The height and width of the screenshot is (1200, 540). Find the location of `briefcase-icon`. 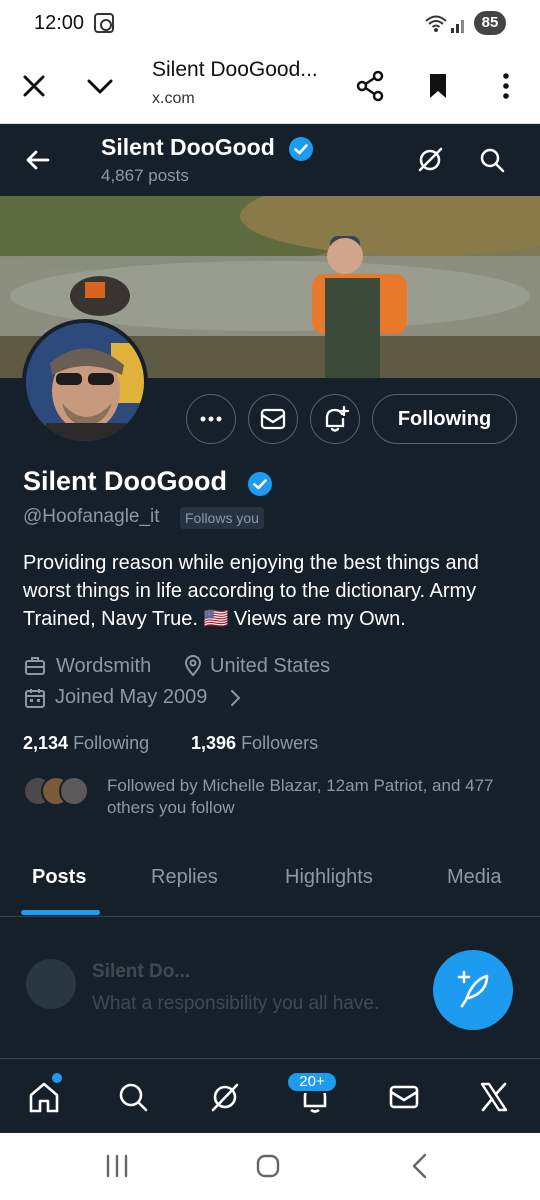

briefcase-icon is located at coordinates (35, 666).